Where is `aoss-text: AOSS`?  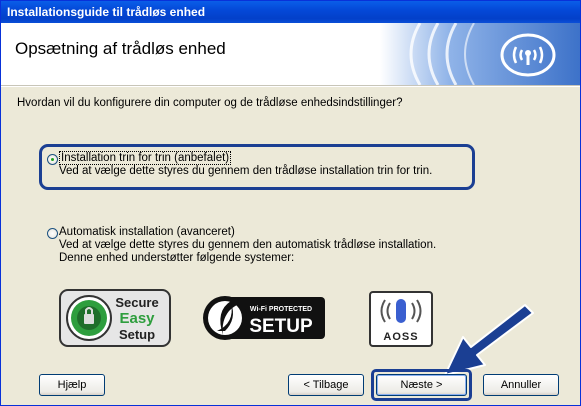
aoss-text: AOSS is located at coordinates (400, 337).